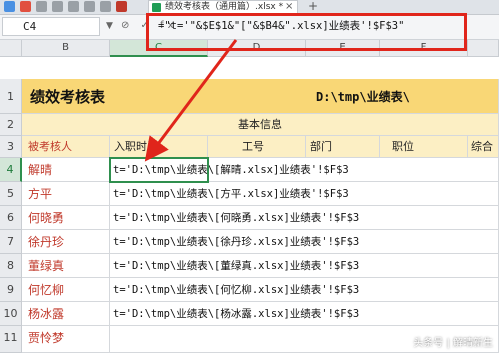 The width and height of the screenshot is (499, 353). I want to click on watermark: 头条号 | 解晴新生, so click(453, 343).